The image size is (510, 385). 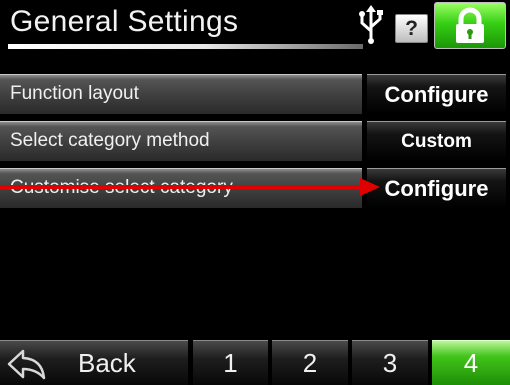 I want to click on lock-icon, so click(x=470, y=25).